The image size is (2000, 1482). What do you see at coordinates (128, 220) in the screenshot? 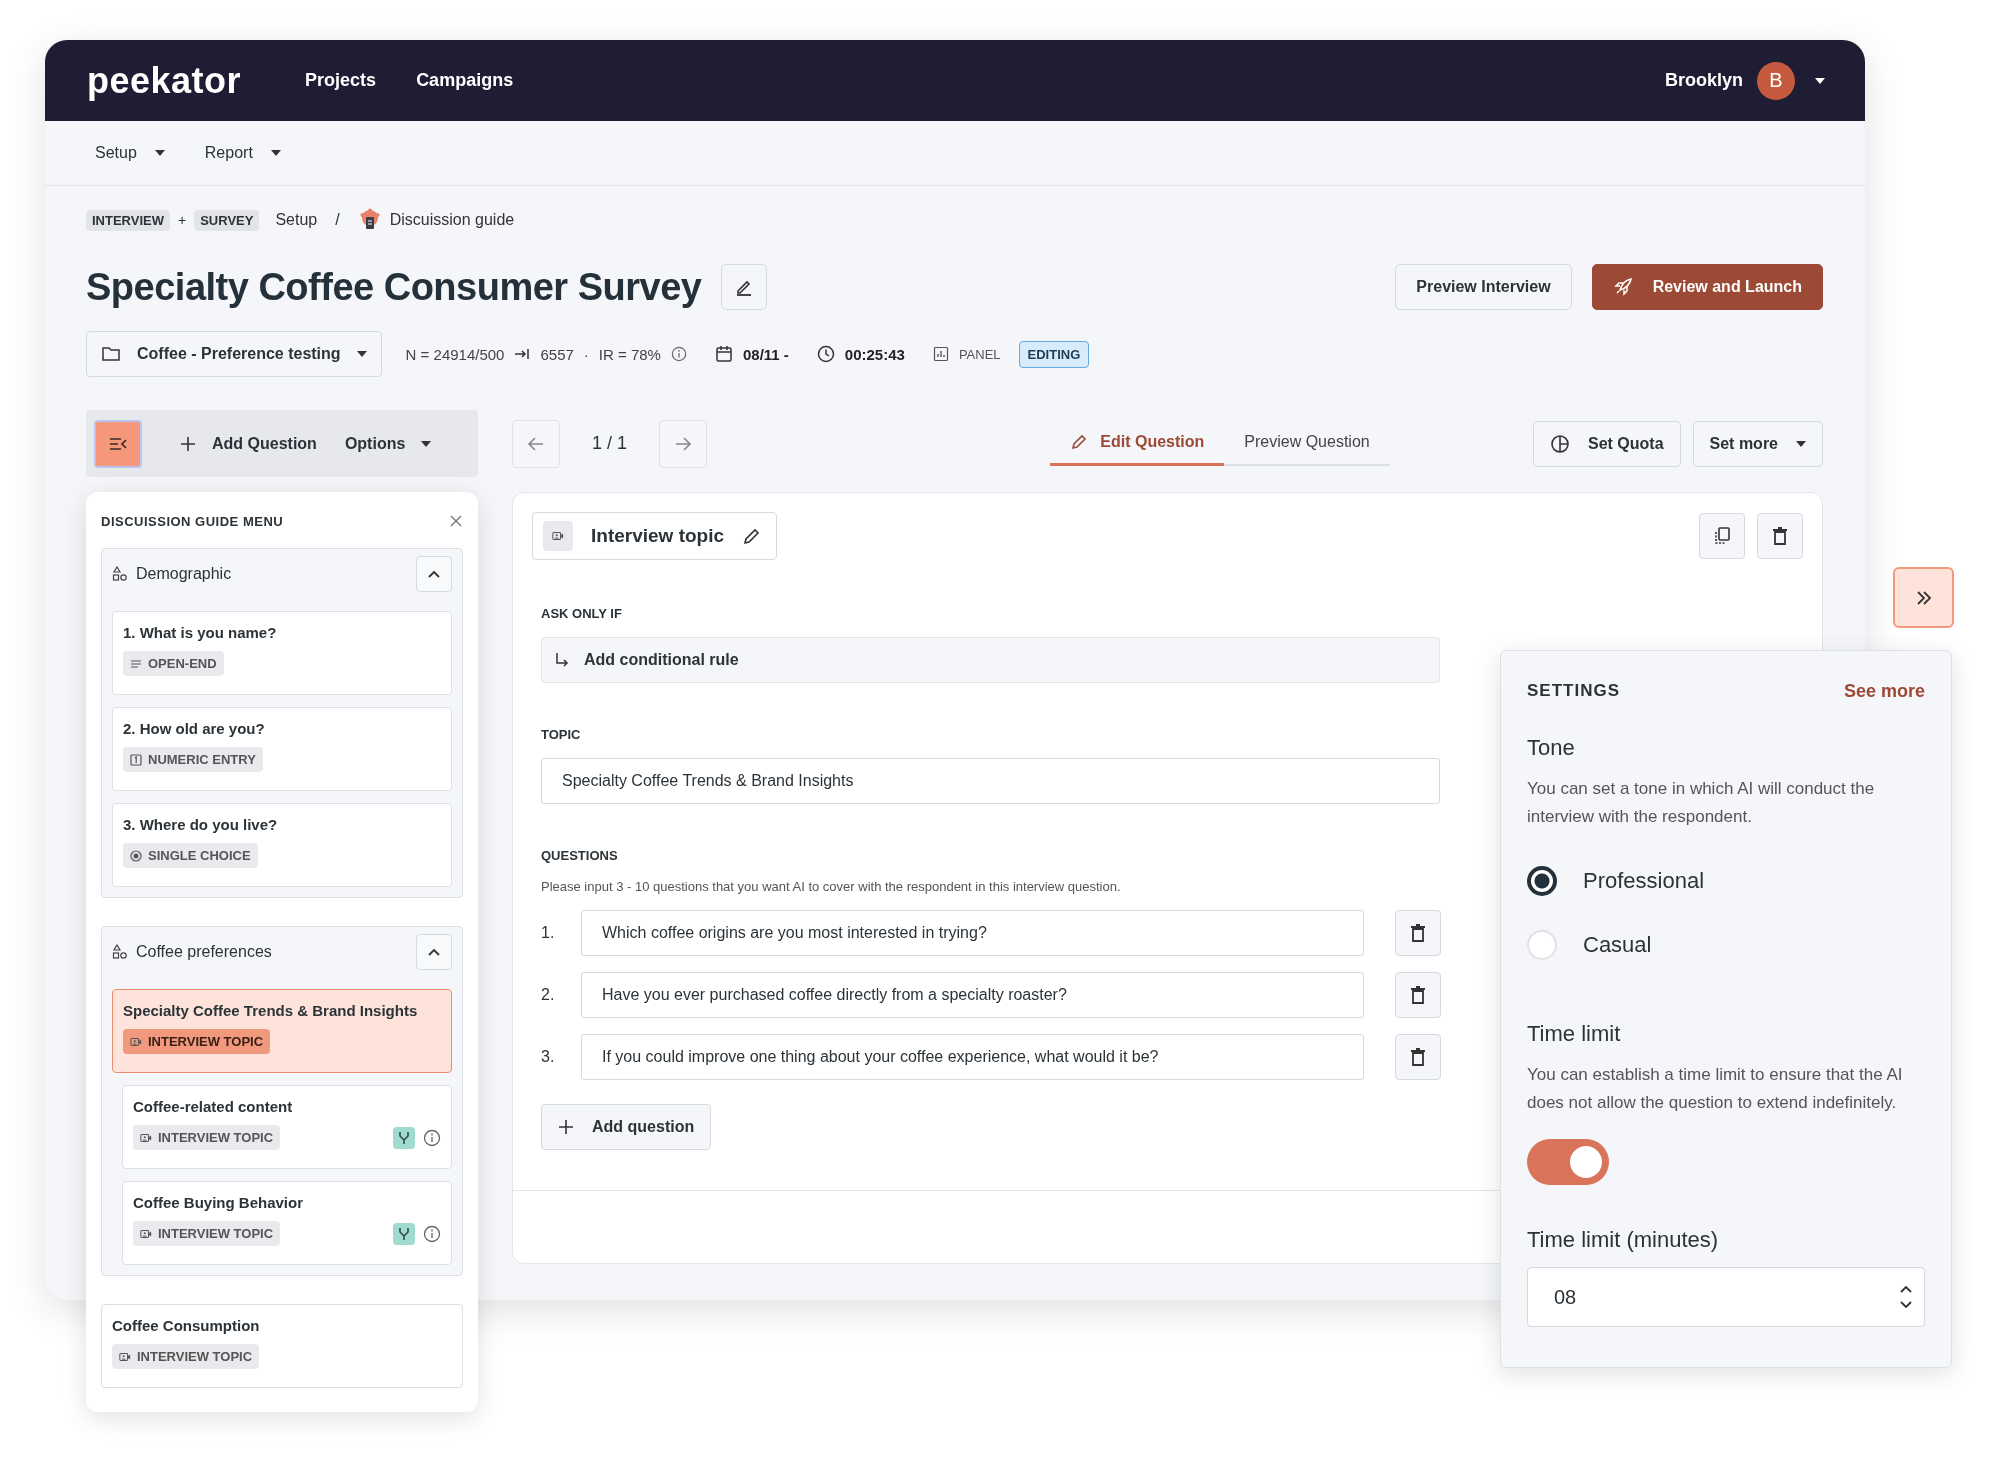
I see `type-tag: INTERVIEW` at bounding box center [128, 220].